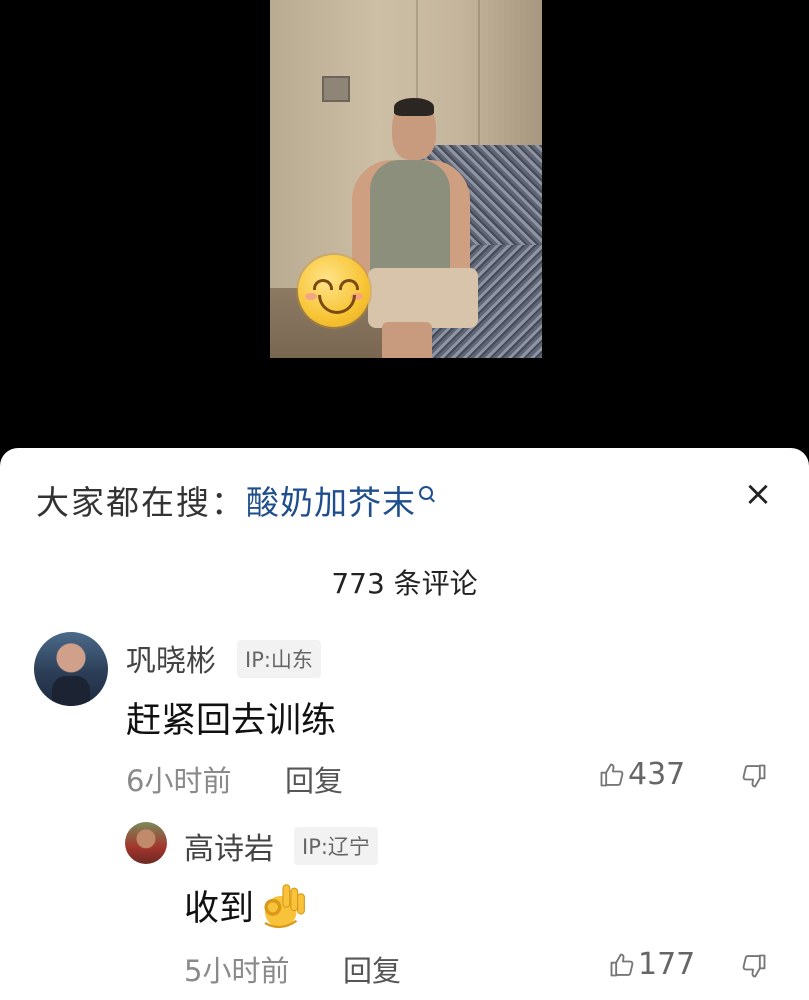 This screenshot has width=809, height=1000. What do you see at coordinates (141, 502) in the screenshot?
I see `trending-search-prefix: 大家都在搜：` at bounding box center [141, 502].